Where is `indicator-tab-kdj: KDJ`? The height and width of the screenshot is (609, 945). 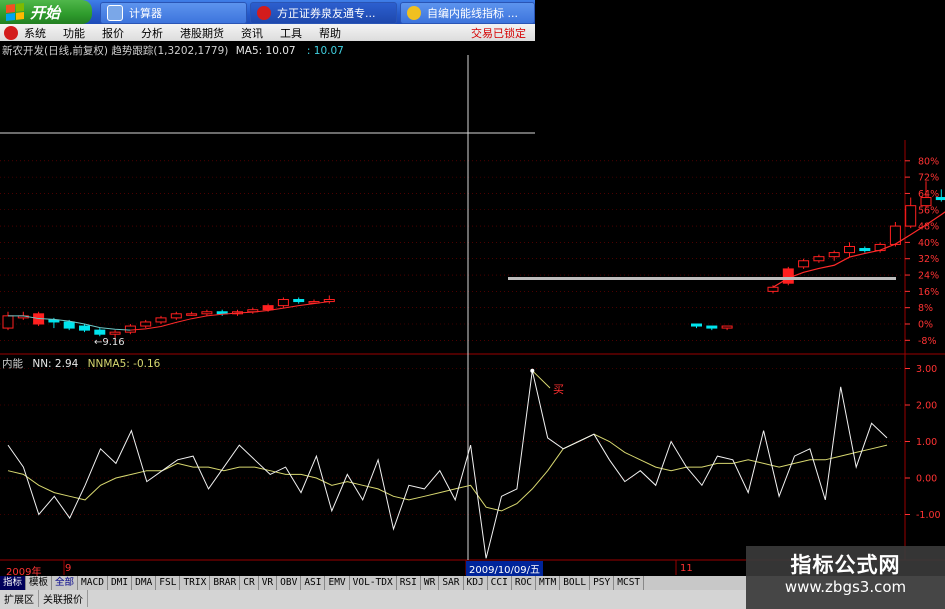
indicator-tab-kdj: KDJ is located at coordinates (476, 583).